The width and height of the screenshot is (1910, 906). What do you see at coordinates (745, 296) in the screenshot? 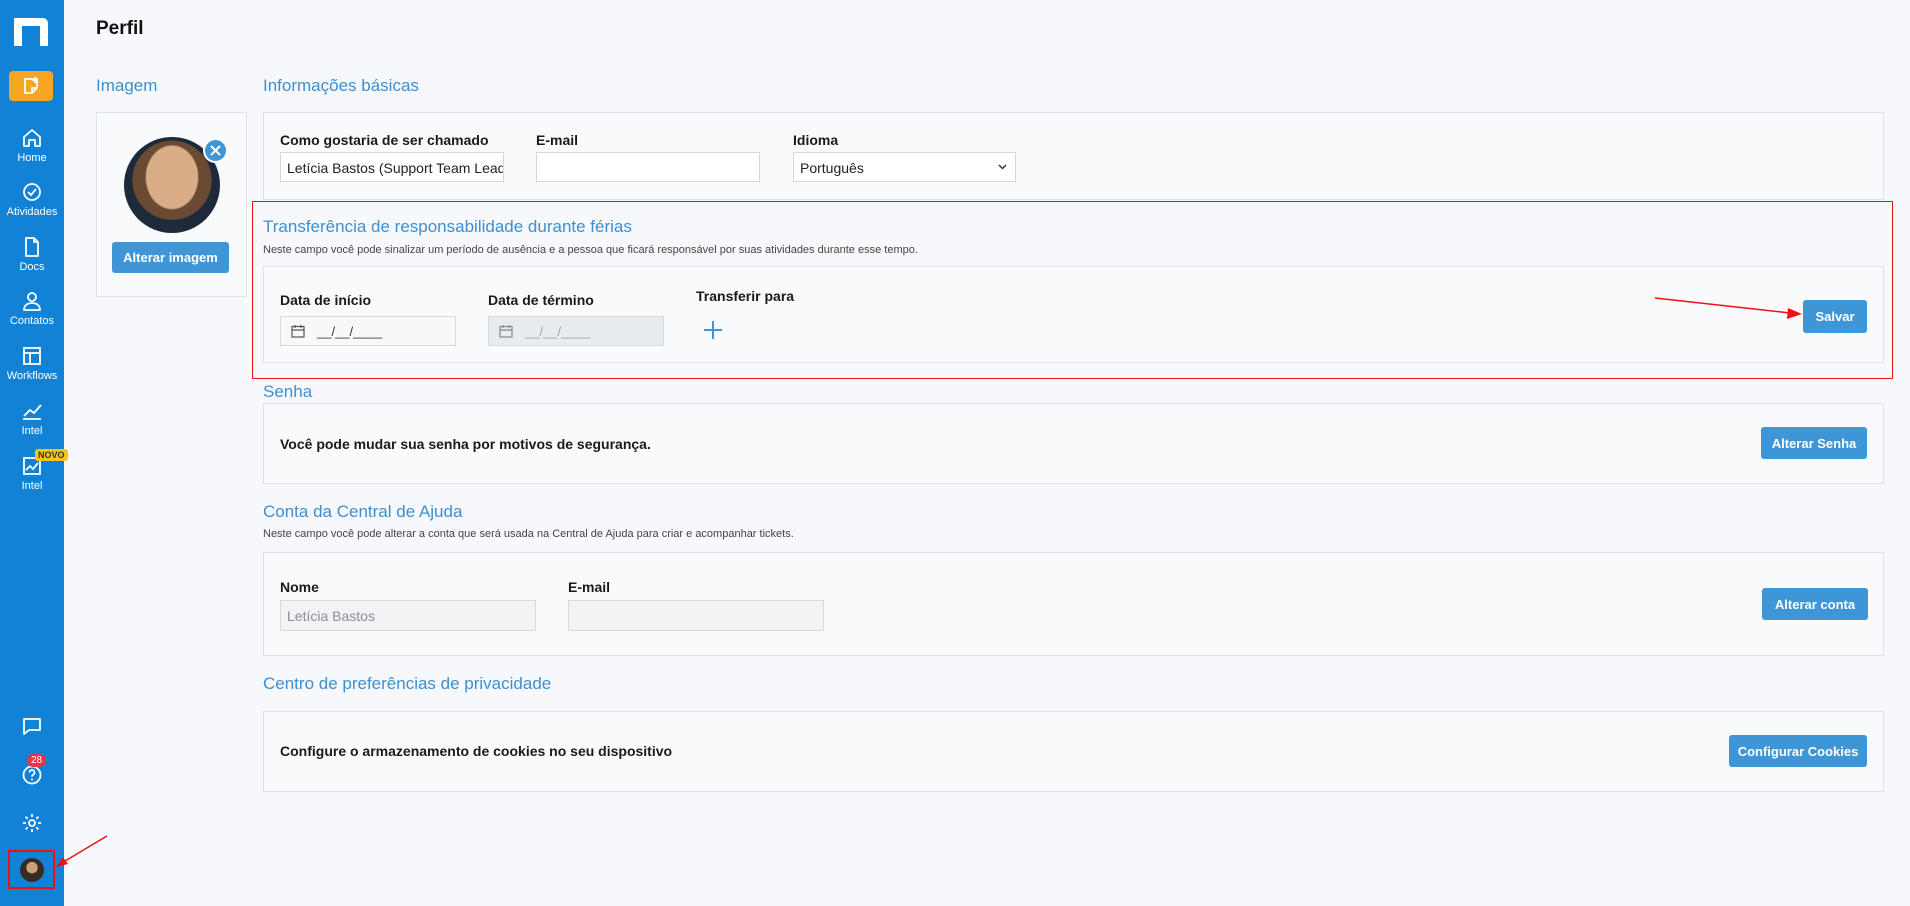
I see `transfer-label: Transferir para` at bounding box center [745, 296].